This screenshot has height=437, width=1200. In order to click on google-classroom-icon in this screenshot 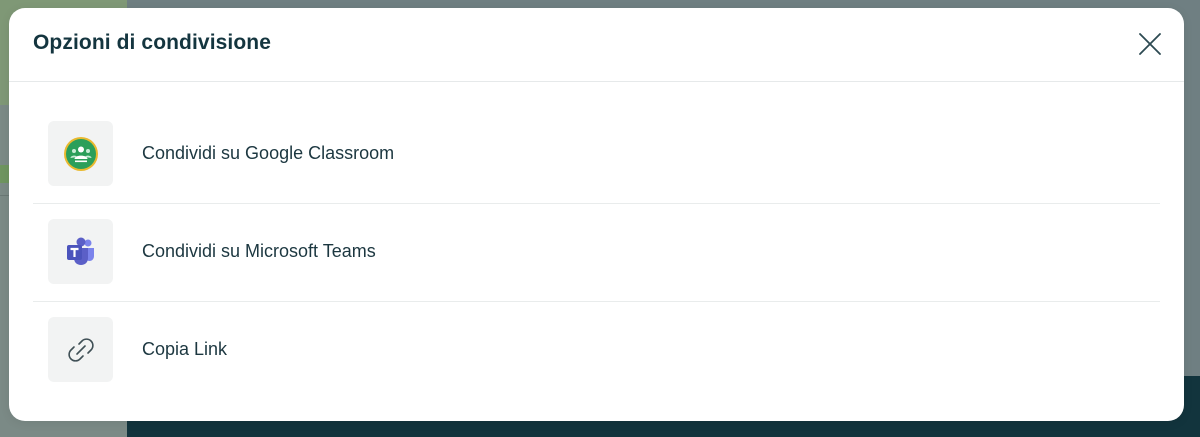, I will do `click(80, 153)`.